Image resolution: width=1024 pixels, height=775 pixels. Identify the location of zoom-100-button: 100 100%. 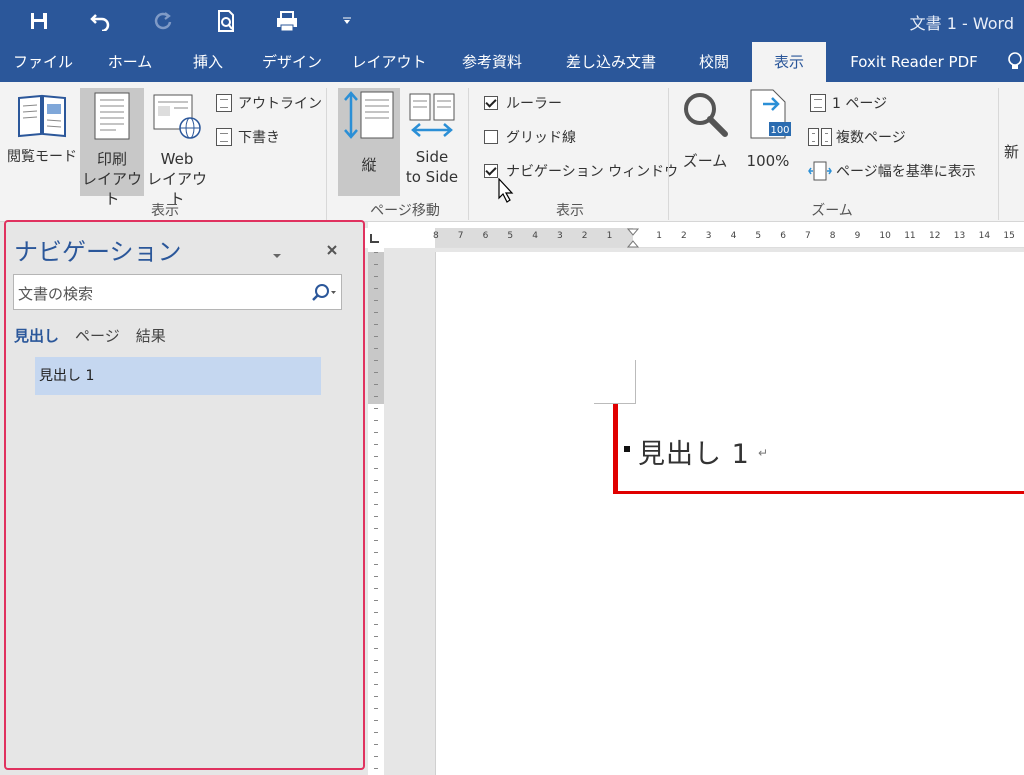
(768, 132).